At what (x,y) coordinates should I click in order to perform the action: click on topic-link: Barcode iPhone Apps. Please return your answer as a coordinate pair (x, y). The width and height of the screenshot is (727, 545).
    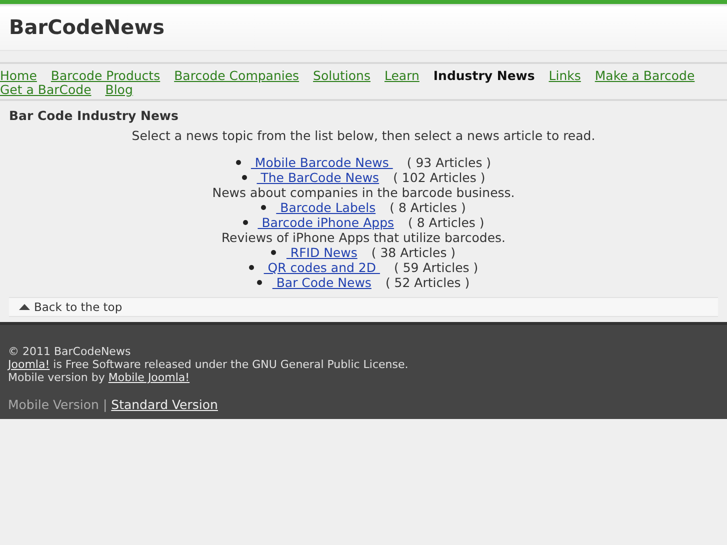
    Looking at the image, I should click on (326, 222).